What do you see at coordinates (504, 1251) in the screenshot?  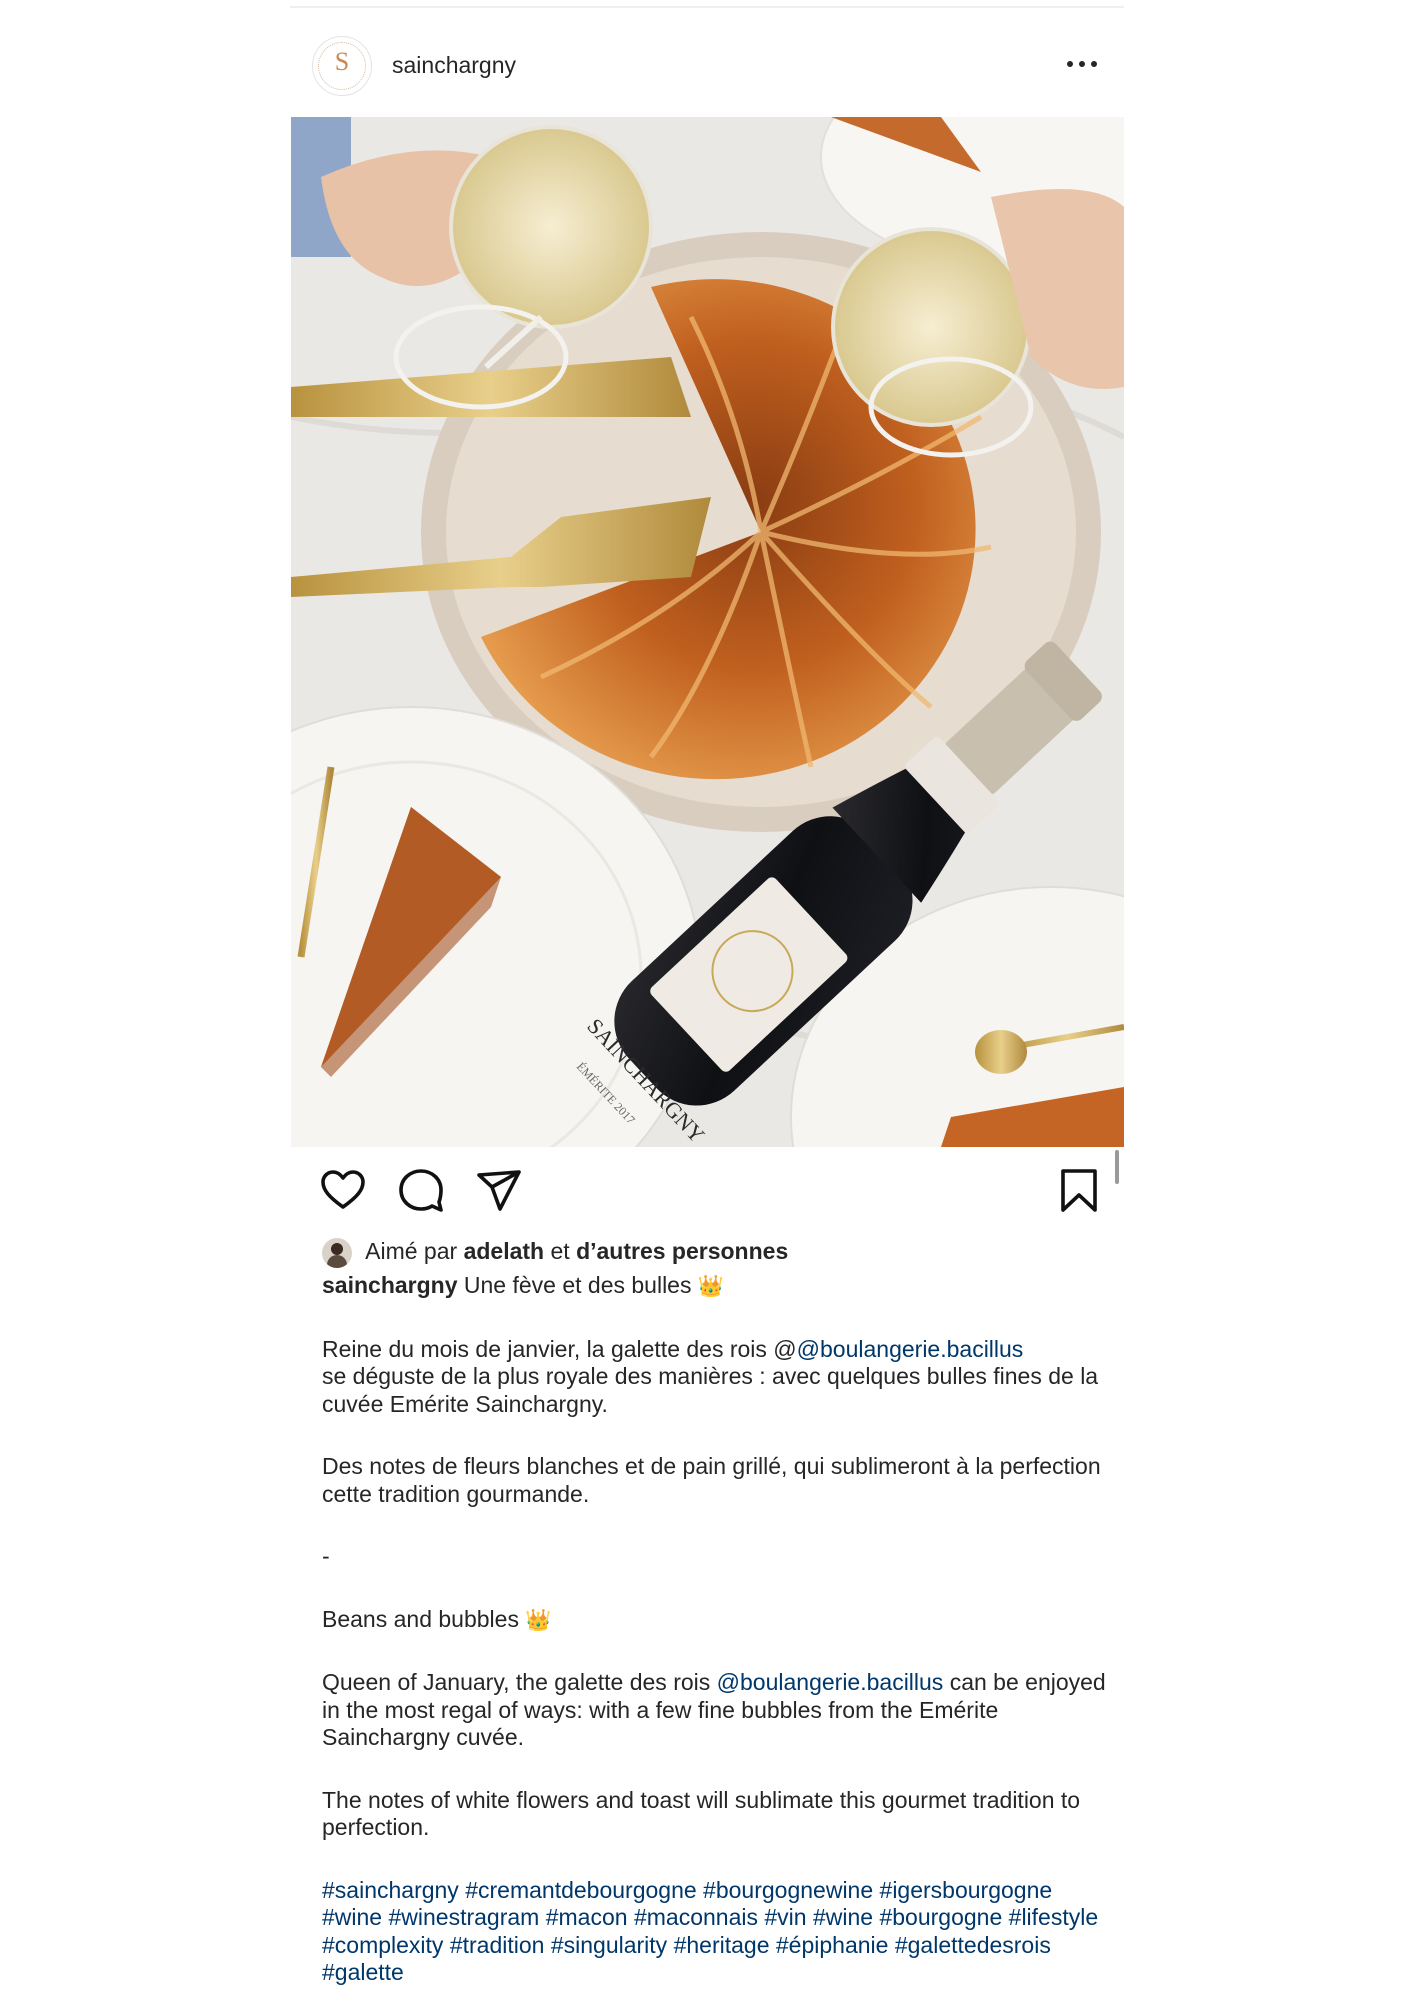 I see `liker-username: adelath` at bounding box center [504, 1251].